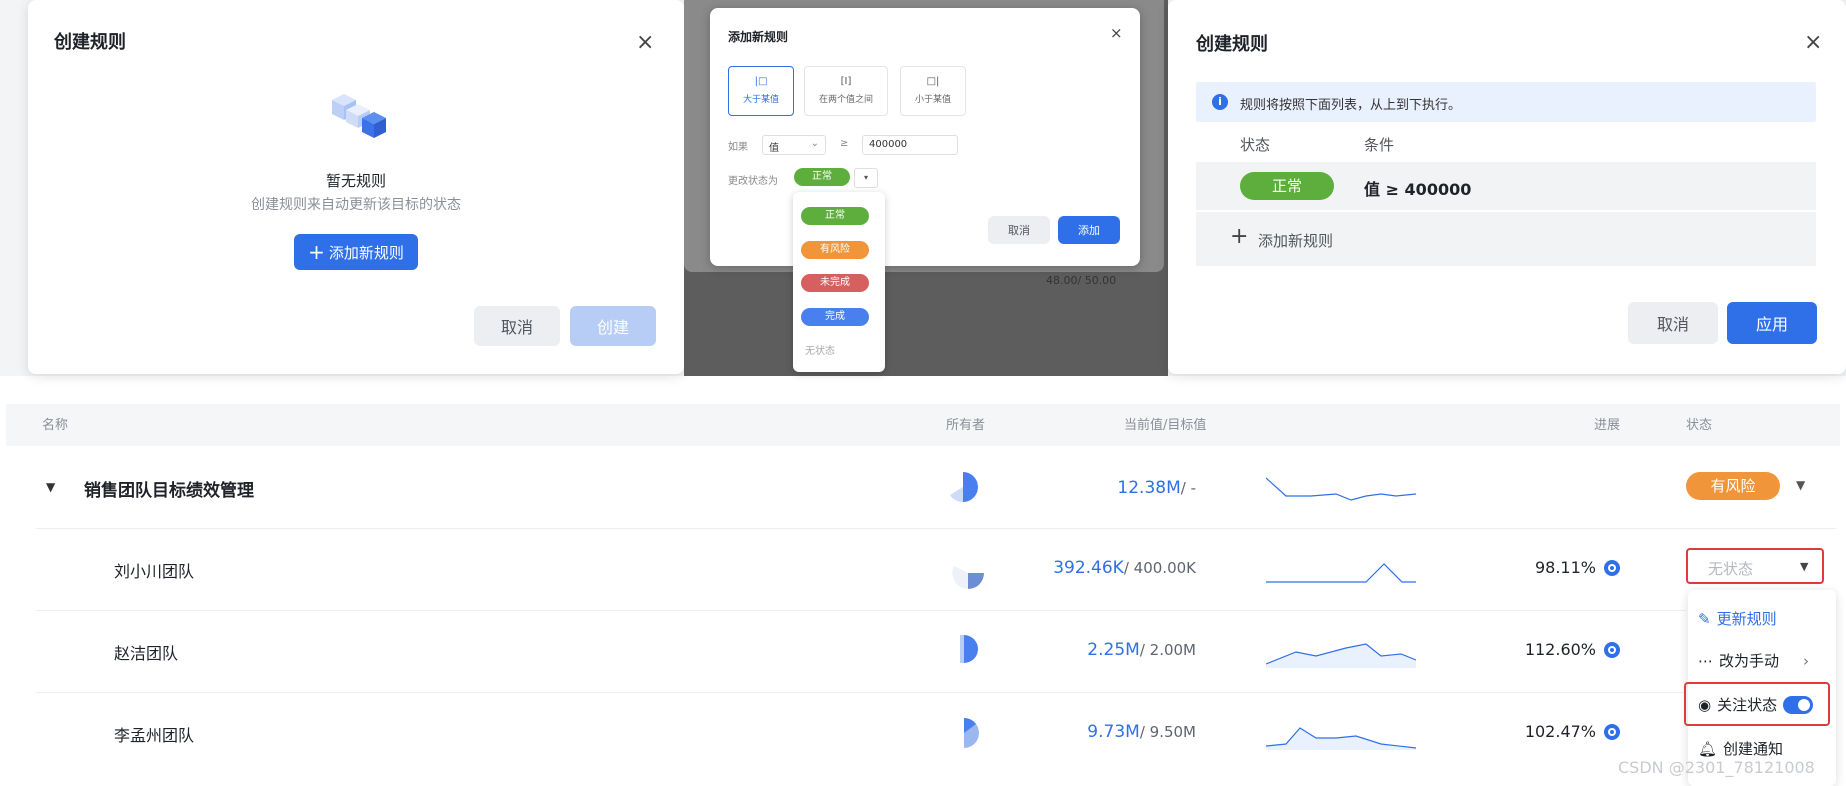  I want to click on type-between: [I] 在两个值之间, so click(846, 91).